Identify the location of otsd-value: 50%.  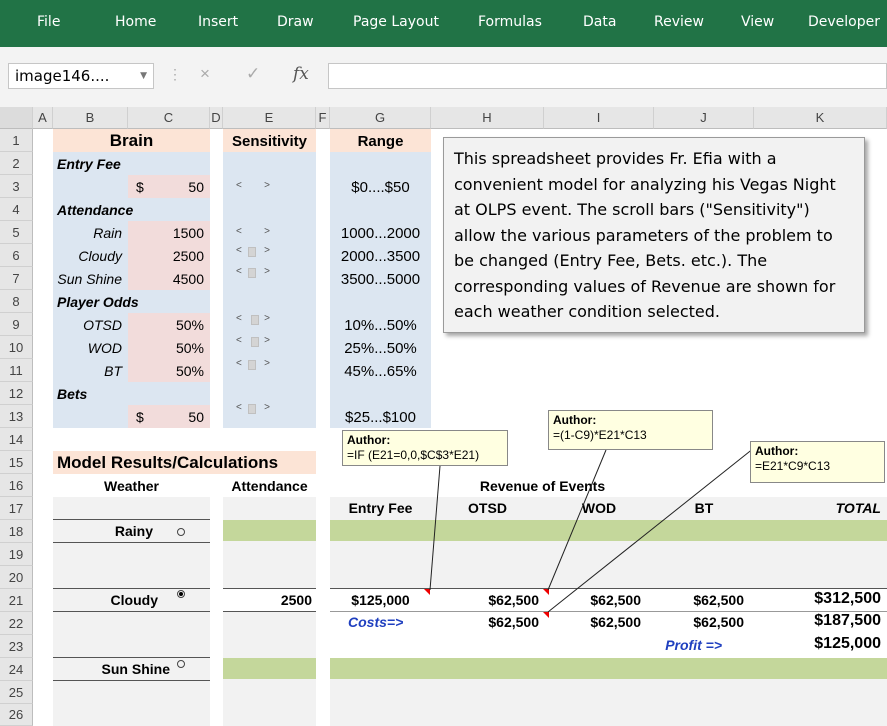
(166, 325).